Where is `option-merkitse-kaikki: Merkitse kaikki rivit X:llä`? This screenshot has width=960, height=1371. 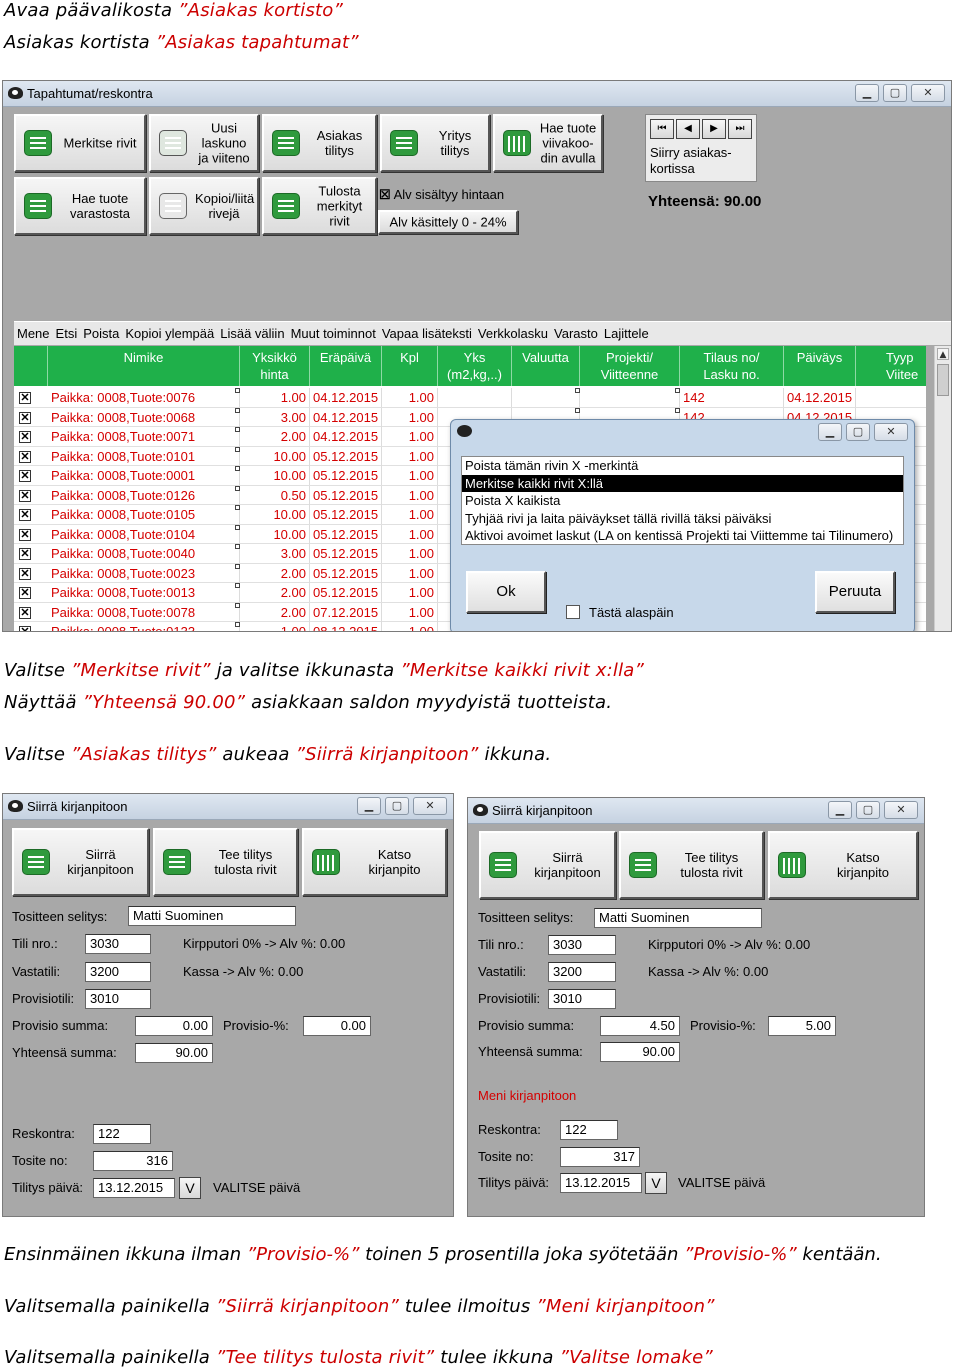 option-merkitse-kaikki: Merkitse kaikki rivit X:llä is located at coordinates (682, 483).